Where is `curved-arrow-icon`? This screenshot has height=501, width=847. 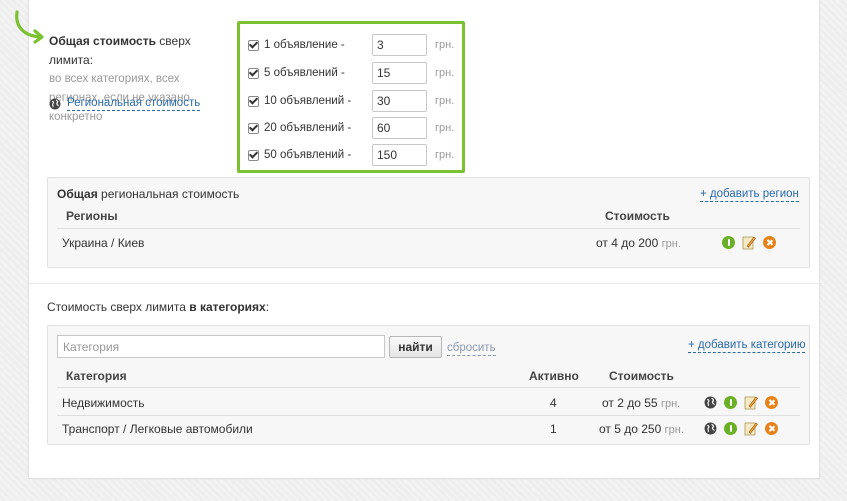 curved-arrow-icon is located at coordinates (29, 27).